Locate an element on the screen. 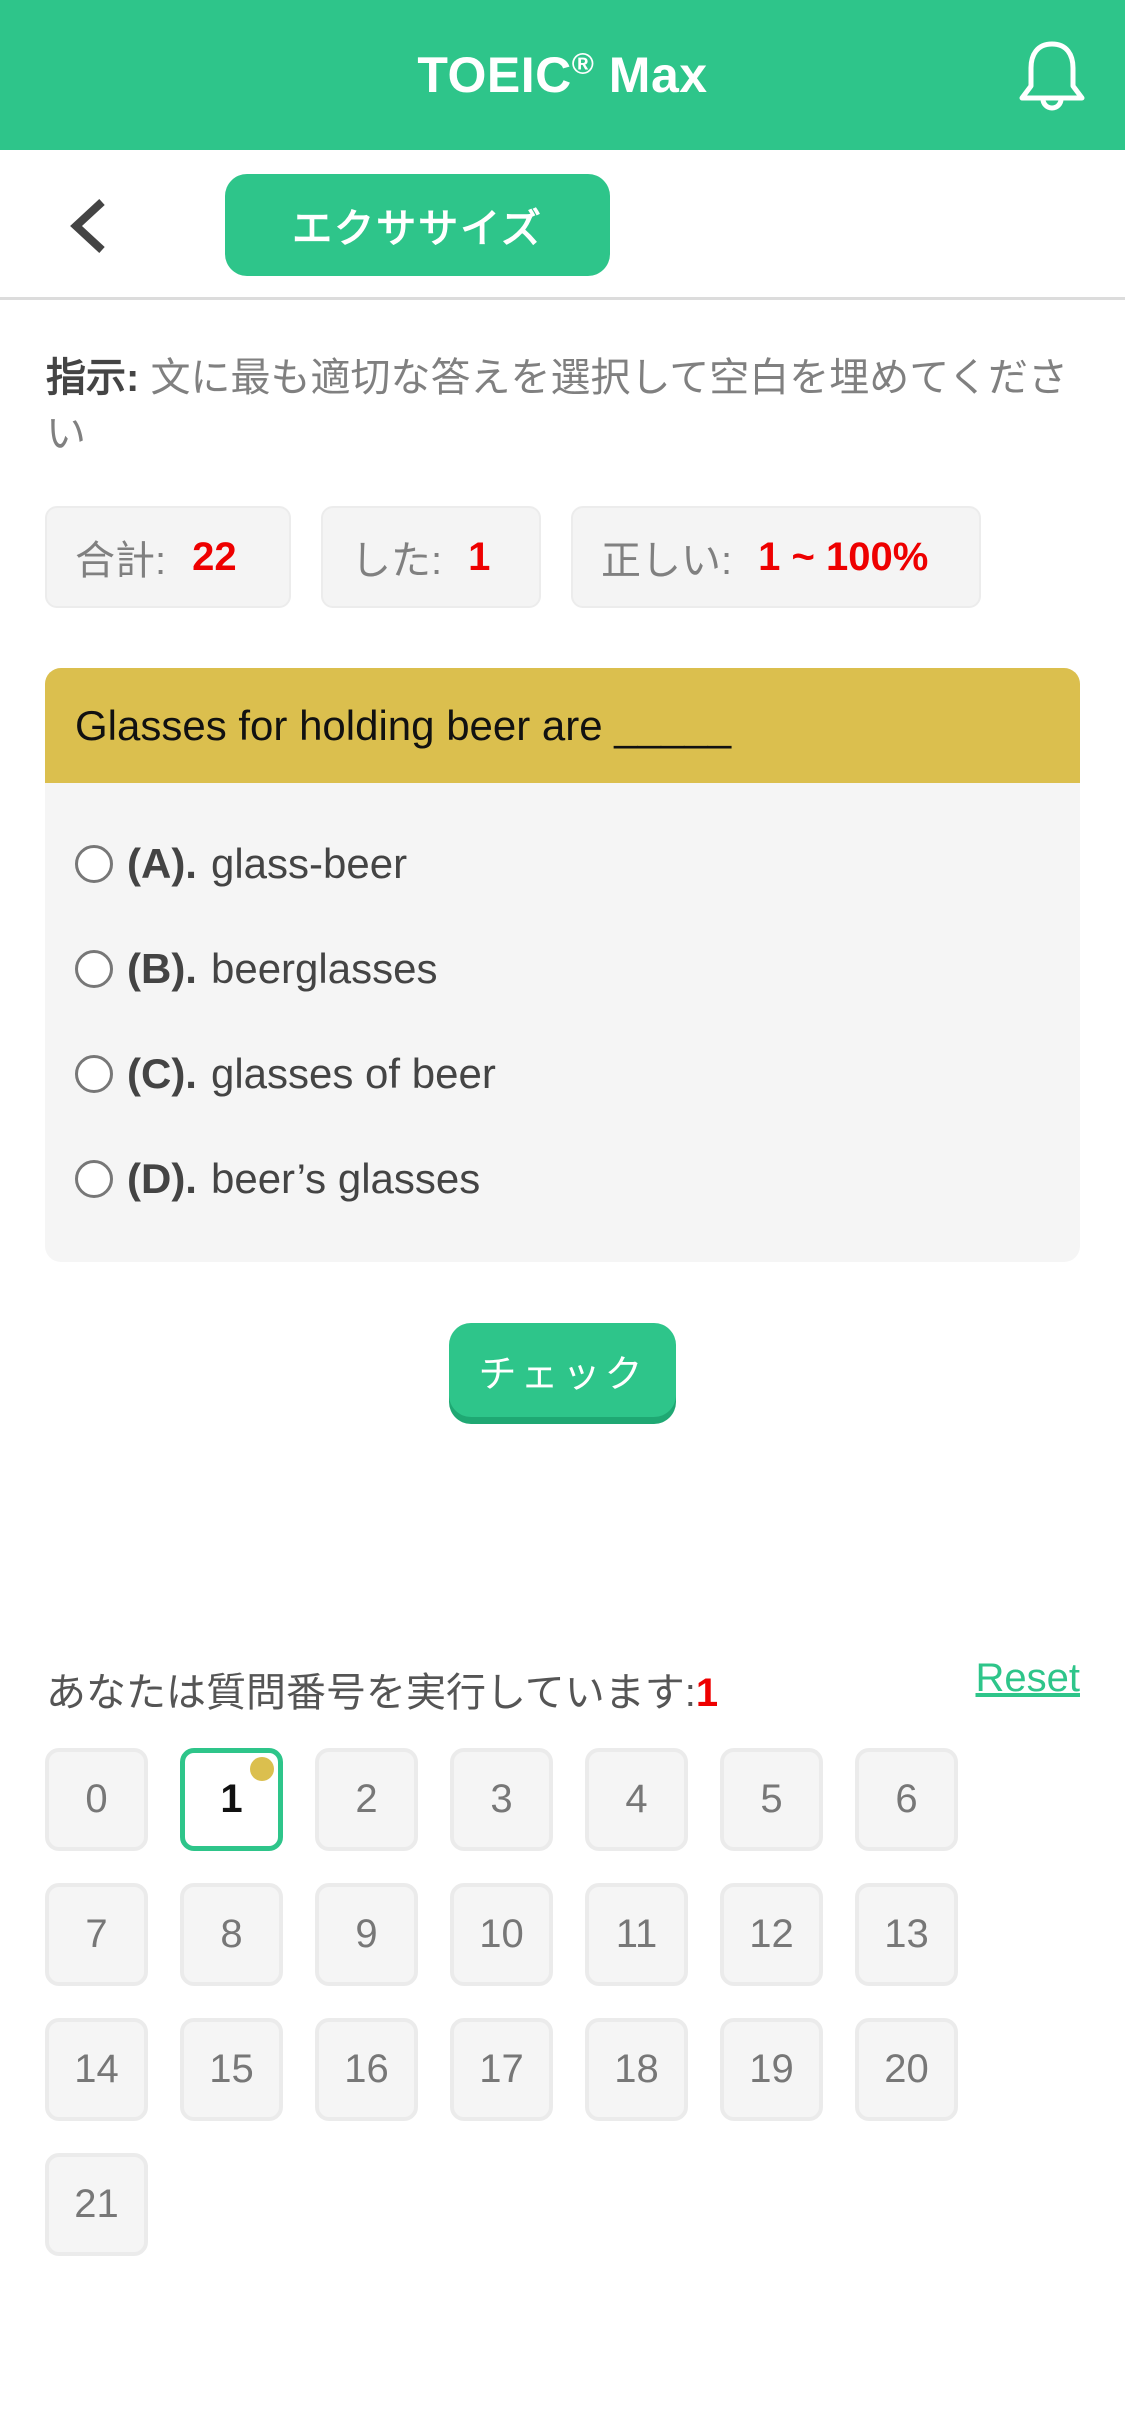 The height and width of the screenshot is (2436, 1125). question-number-button: 10 is located at coordinates (501, 1934).